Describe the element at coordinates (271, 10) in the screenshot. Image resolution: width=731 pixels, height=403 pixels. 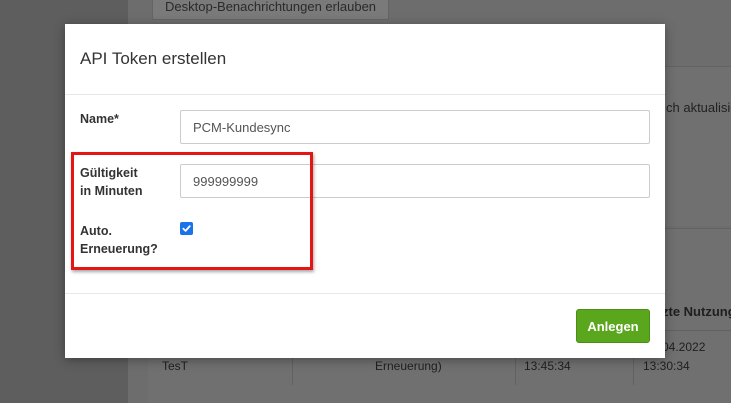
I see `desktop-notifications-button: Desktop-Benachrichtungen erlauben` at that location.